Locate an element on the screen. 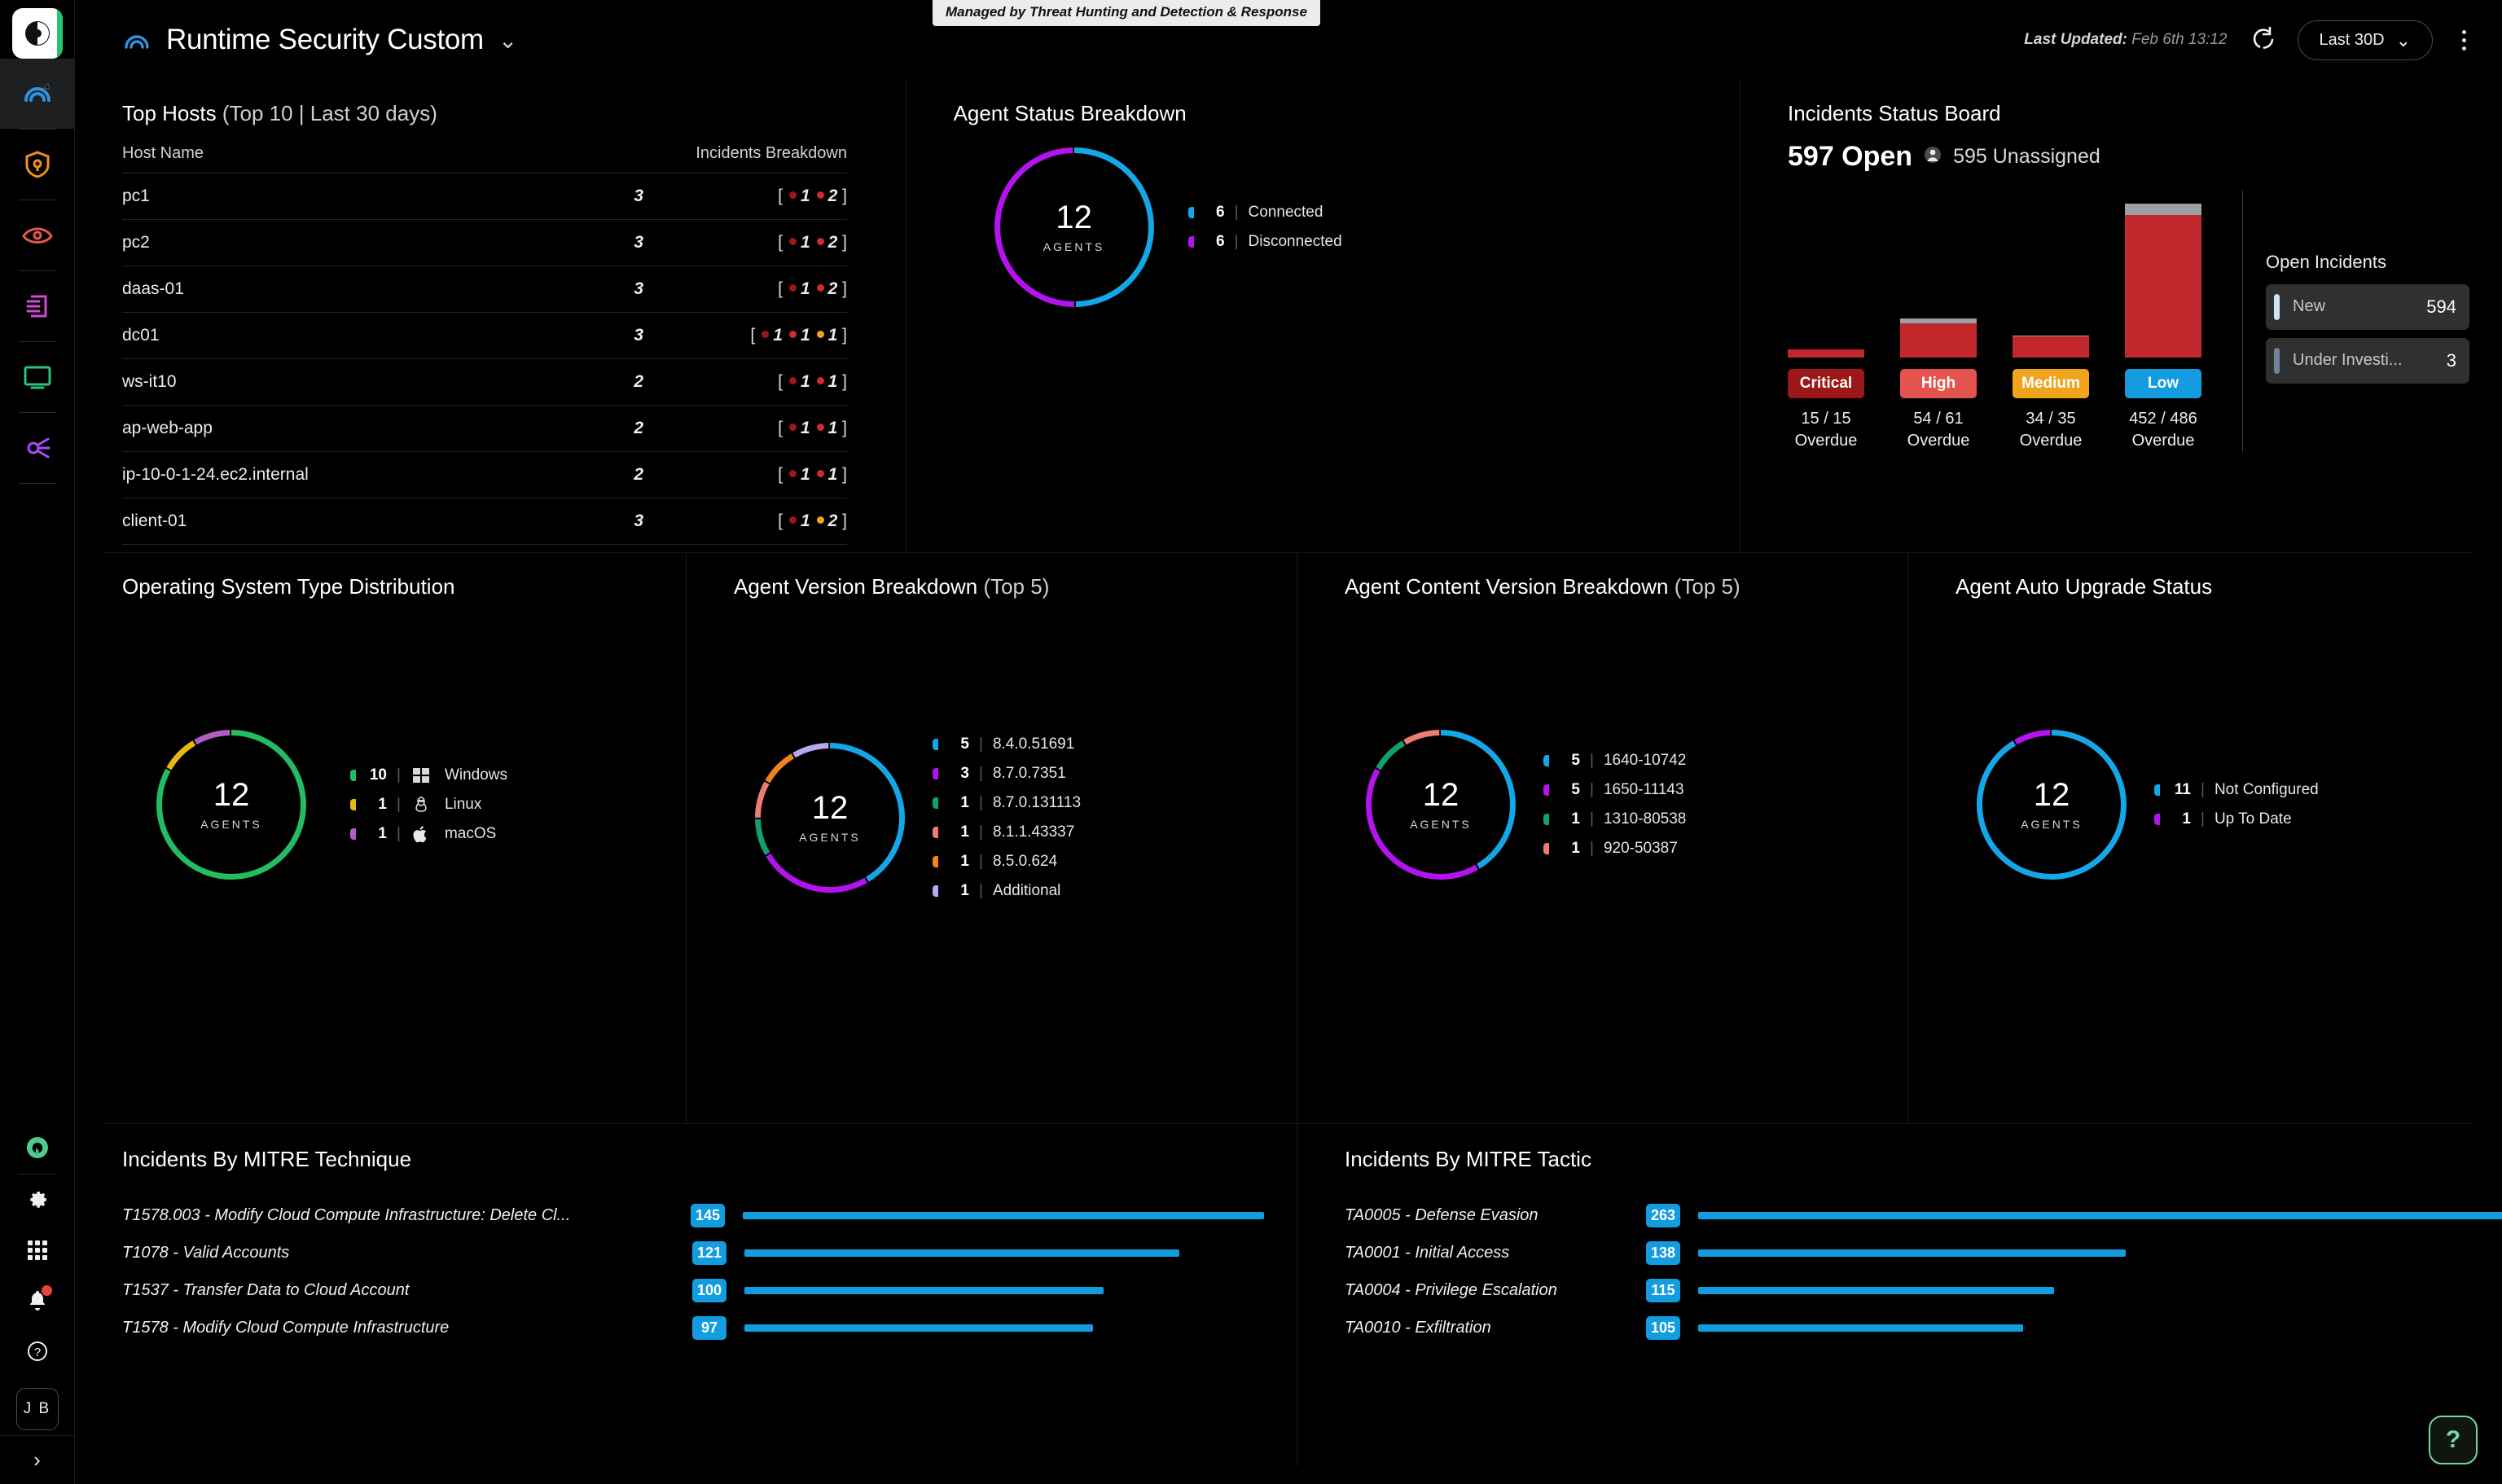 This screenshot has height=1484, width=2502. sidebar-item-endpoints is located at coordinates (37, 377).